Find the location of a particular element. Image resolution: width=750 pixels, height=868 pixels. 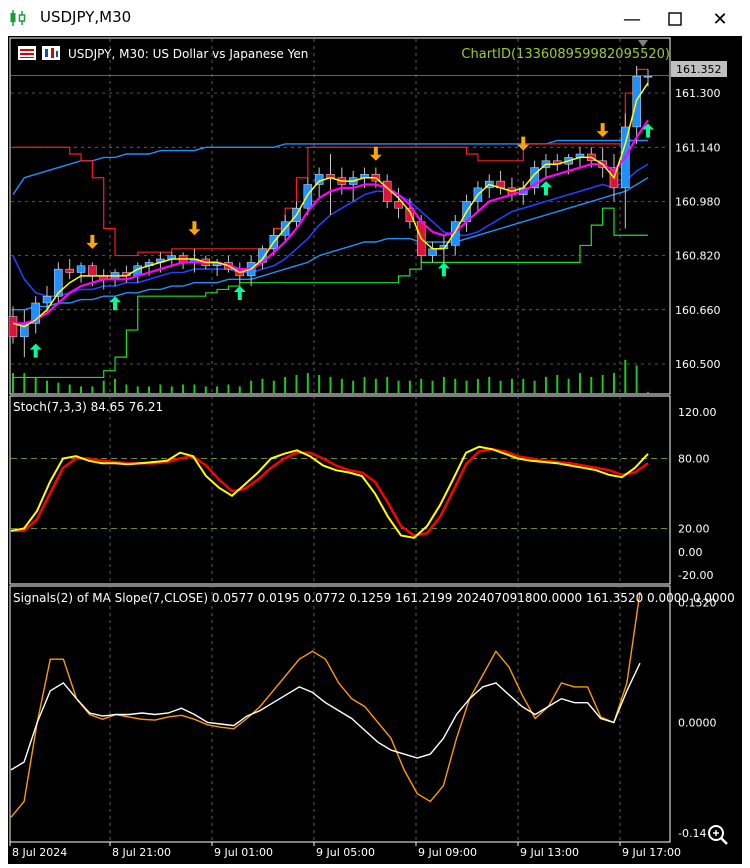

chart-id-label: ChartID(133608959982095520) is located at coordinates (565, 54).